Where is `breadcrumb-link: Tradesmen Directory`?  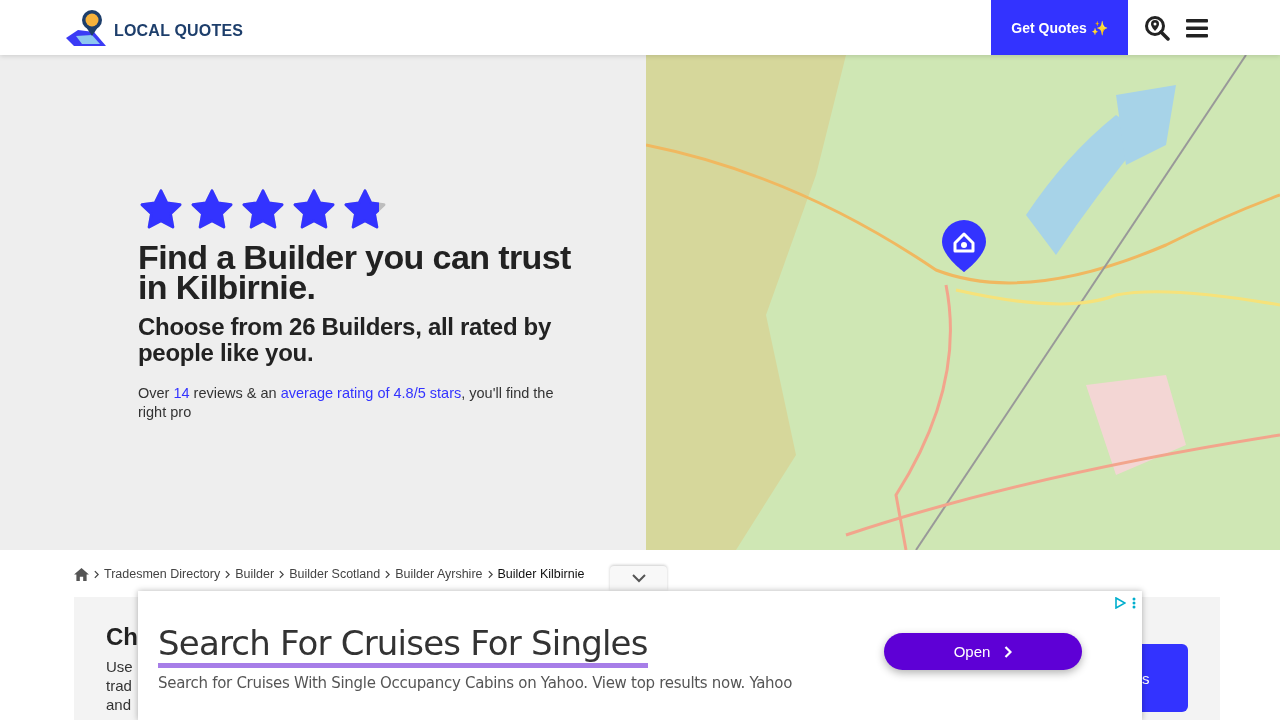
breadcrumb-link: Tradesmen Directory is located at coordinates (162, 574).